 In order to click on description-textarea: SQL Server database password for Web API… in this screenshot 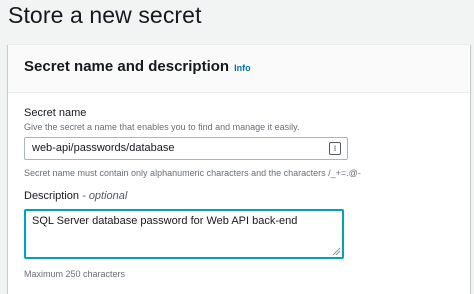, I will do `click(184, 234)`.